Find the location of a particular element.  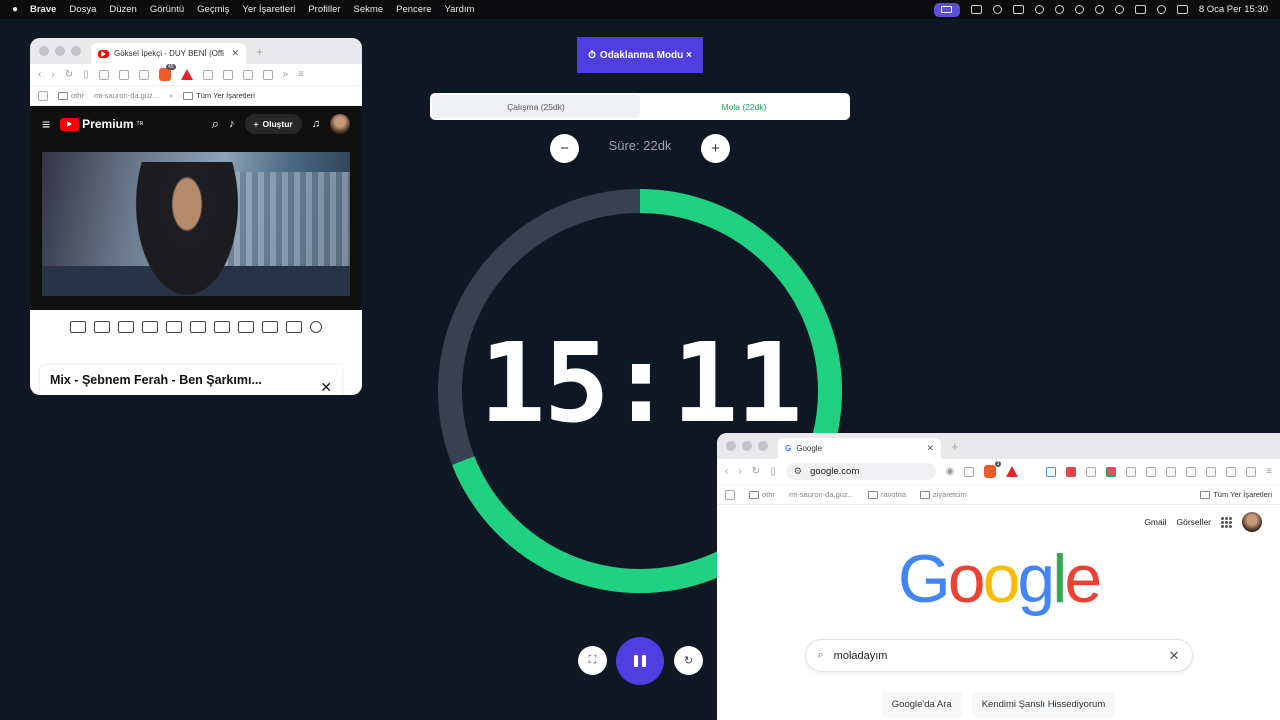

menu-tab: Sekme is located at coordinates (369, 9).